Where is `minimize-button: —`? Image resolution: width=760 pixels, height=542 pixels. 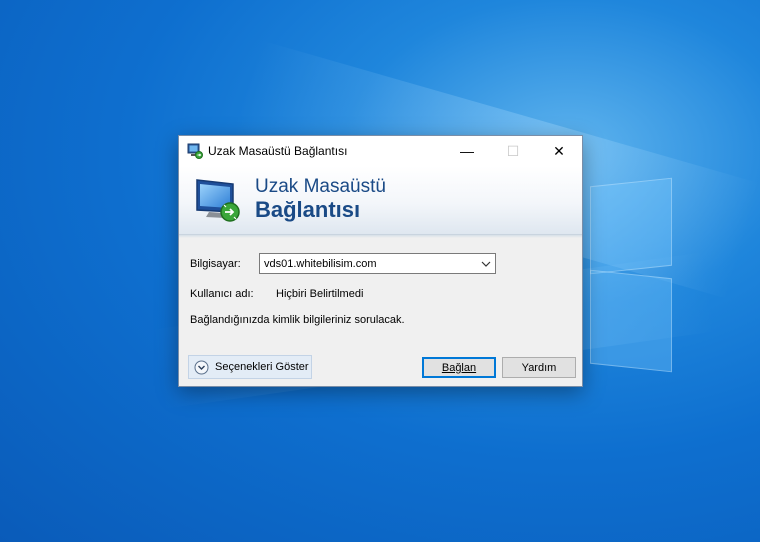
minimize-button: — is located at coordinates (467, 151).